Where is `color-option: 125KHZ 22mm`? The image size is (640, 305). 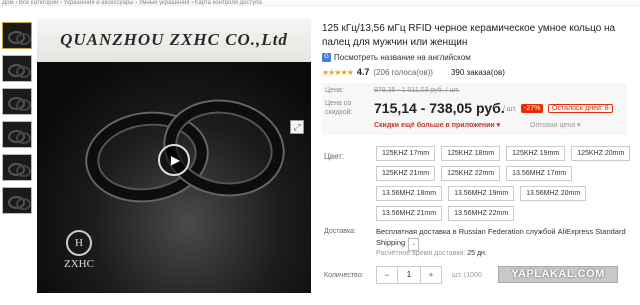
color-option: 125KHZ 22mm is located at coordinates (471, 173).